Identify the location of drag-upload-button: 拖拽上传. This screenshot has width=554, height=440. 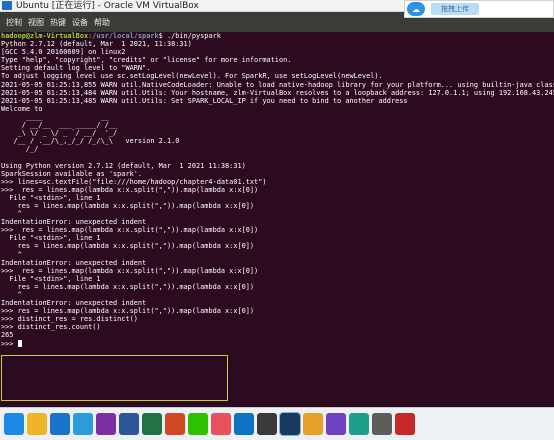
(455, 9).